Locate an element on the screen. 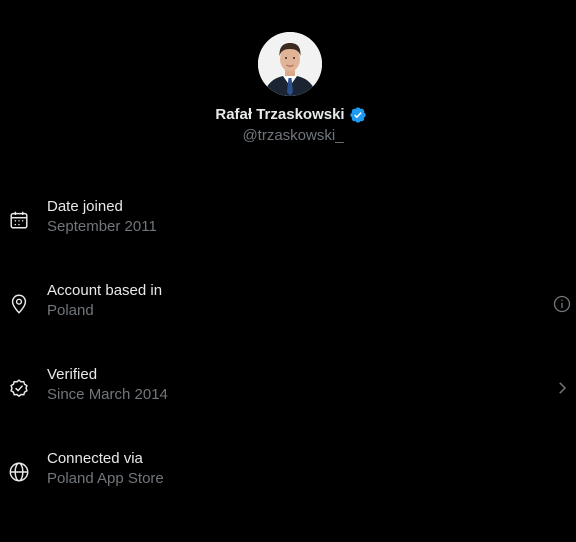 This screenshot has width=576, height=542. row-title-account-based-in: Account based in is located at coordinates (105, 290).